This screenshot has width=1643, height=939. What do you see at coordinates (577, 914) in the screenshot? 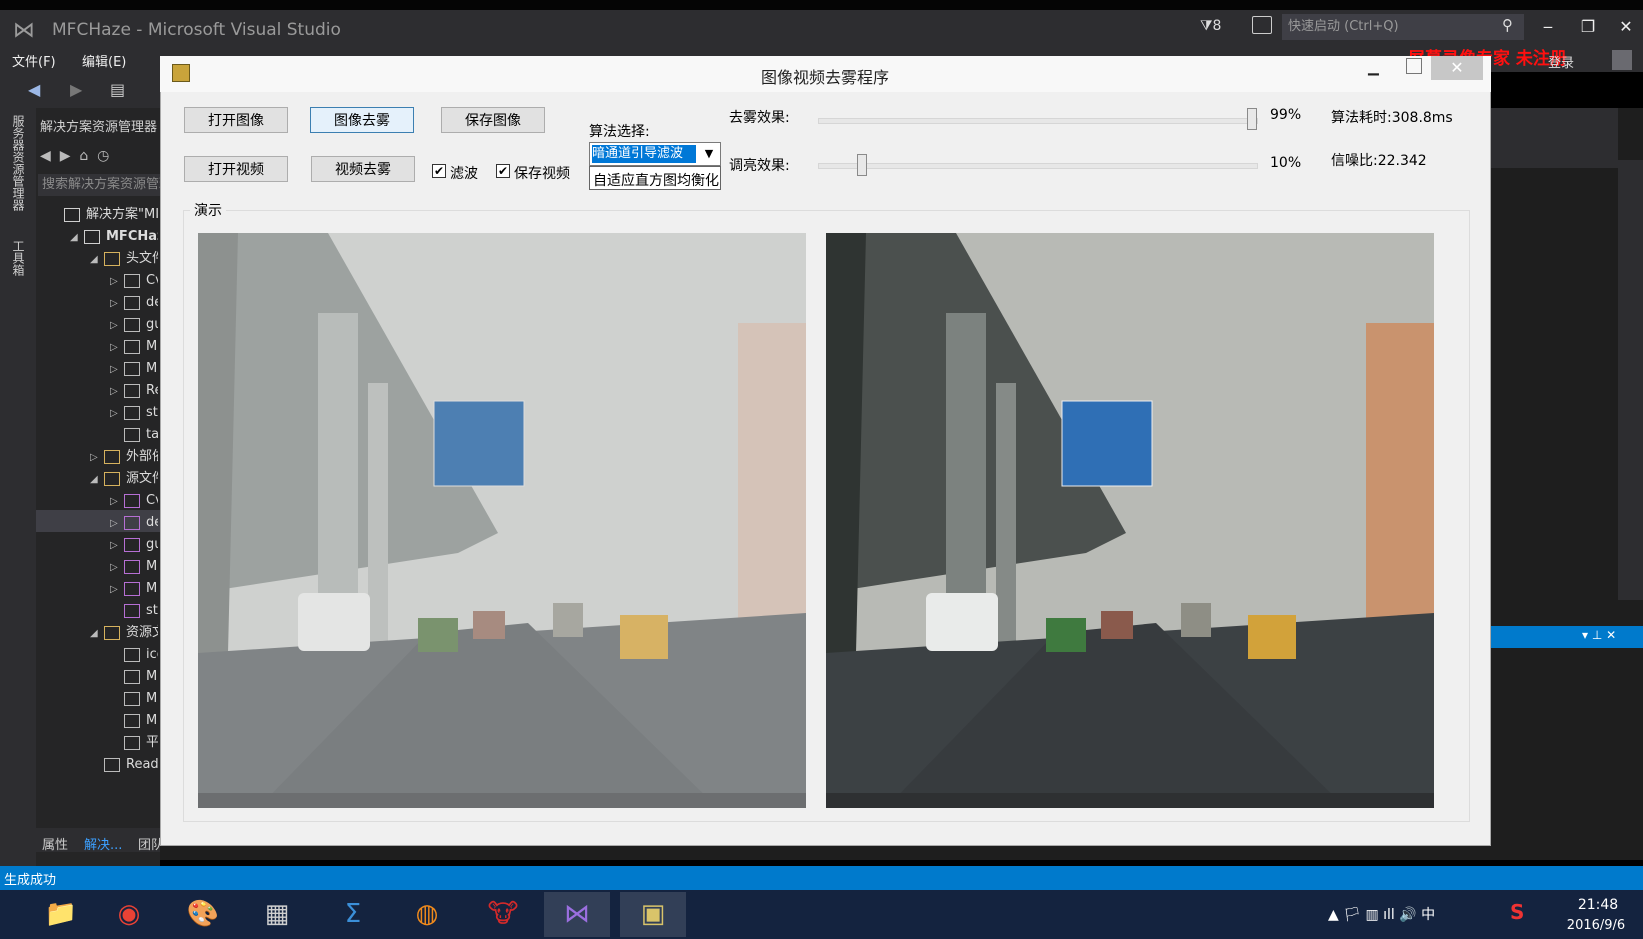
I see `visual-studio-icon: ⋈` at bounding box center [577, 914].